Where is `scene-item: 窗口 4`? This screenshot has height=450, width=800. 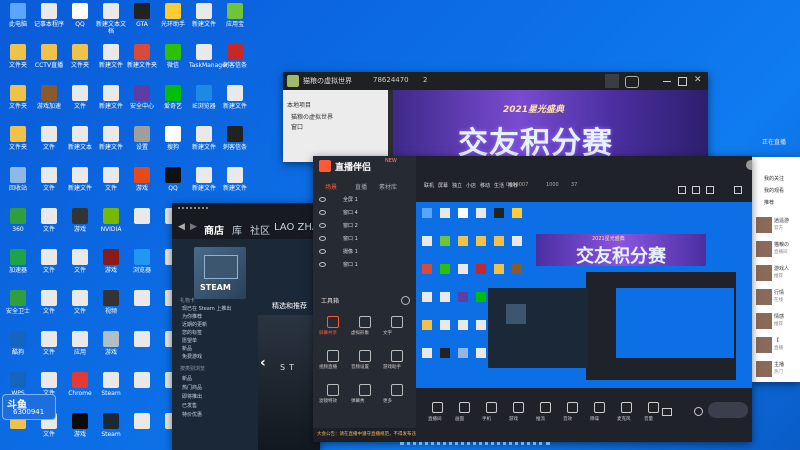 scene-item: 窗口 4 is located at coordinates (350, 212).